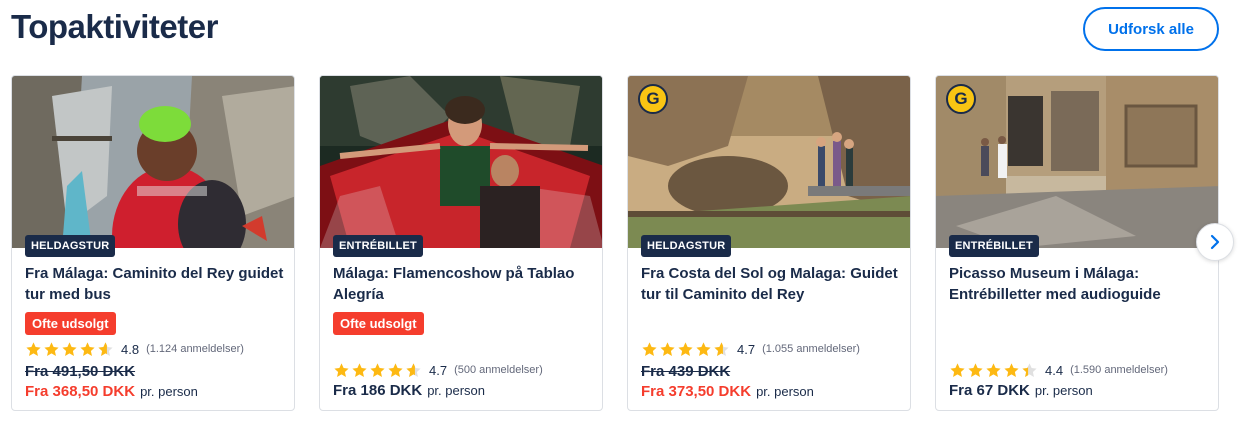  What do you see at coordinates (696, 391) in the screenshot?
I see `price: Fra 373,50 DKK` at bounding box center [696, 391].